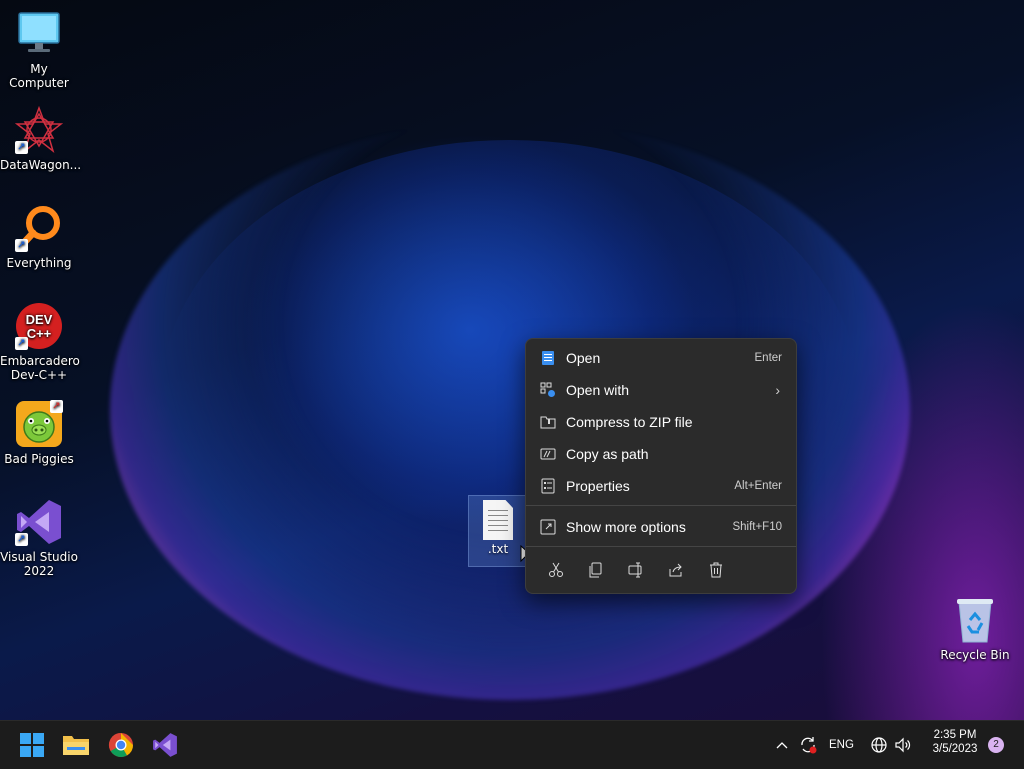  Describe the element at coordinates (548, 454) in the screenshot. I see `copy-path-icon` at that location.